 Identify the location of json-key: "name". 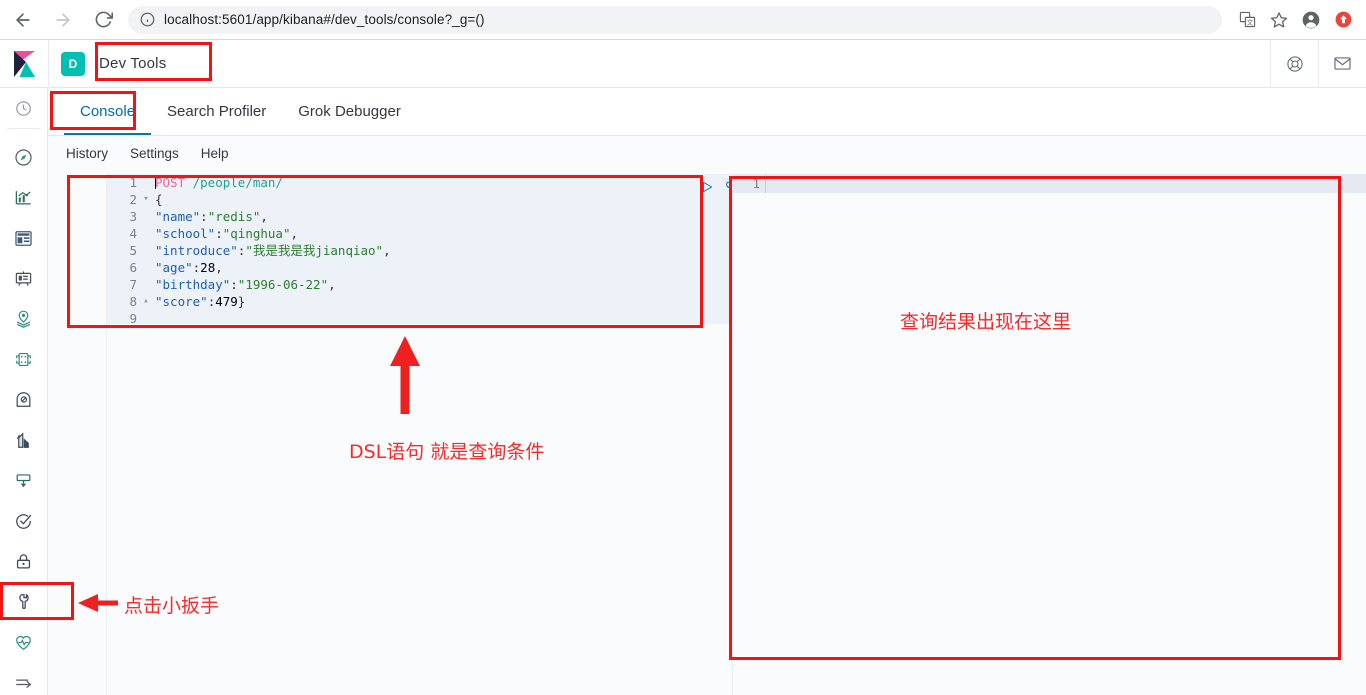
(178, 216).